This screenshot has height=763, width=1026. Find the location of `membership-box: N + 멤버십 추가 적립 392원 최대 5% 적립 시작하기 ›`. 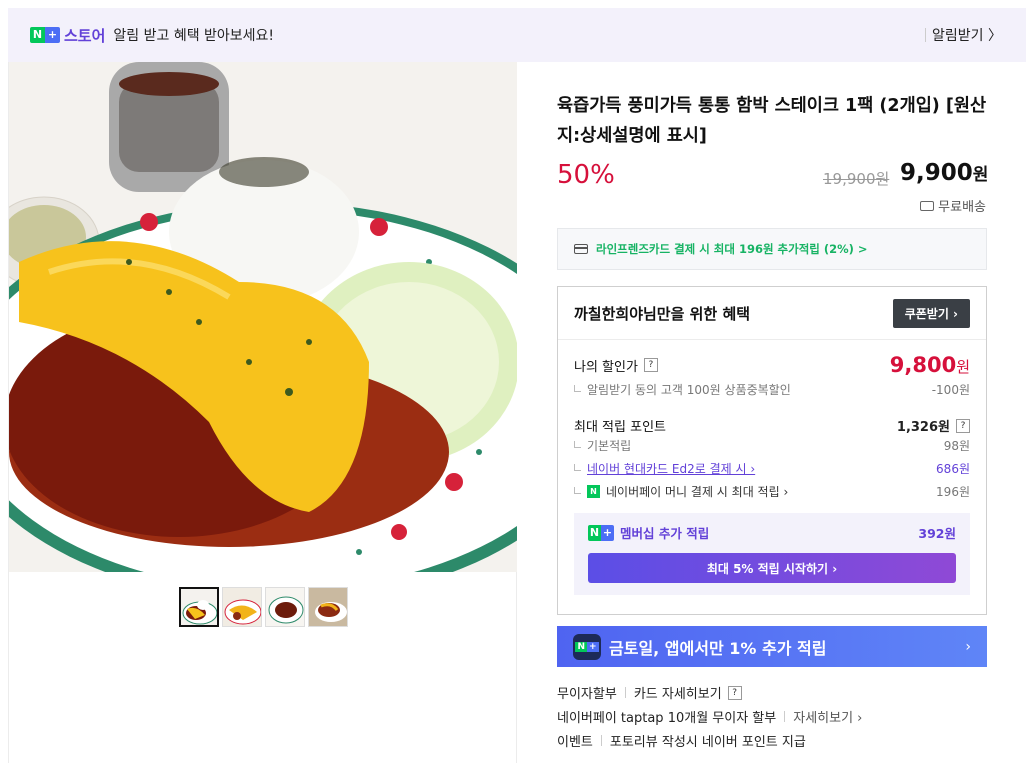

membership-box: N + 멤버십 추가 적립 392원 최대 5% 적립 시작하기 › is located at coordinates (772, 554).